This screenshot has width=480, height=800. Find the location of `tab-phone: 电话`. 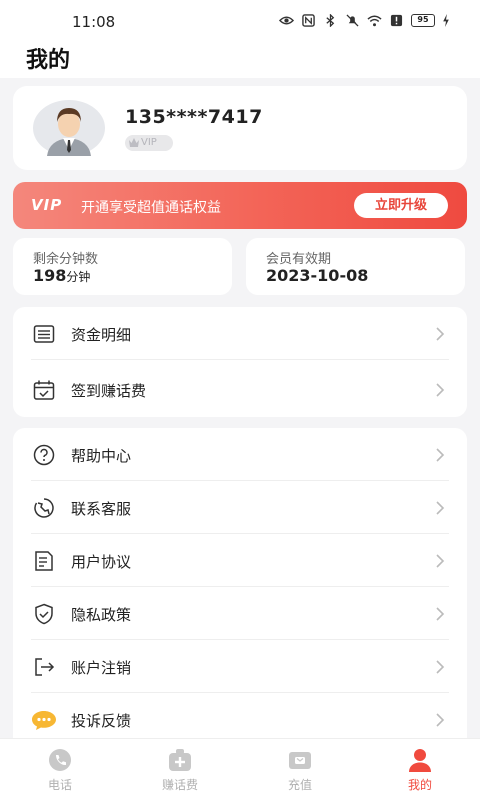

tab-phone: 电话 is located at coordinates (60, 769).